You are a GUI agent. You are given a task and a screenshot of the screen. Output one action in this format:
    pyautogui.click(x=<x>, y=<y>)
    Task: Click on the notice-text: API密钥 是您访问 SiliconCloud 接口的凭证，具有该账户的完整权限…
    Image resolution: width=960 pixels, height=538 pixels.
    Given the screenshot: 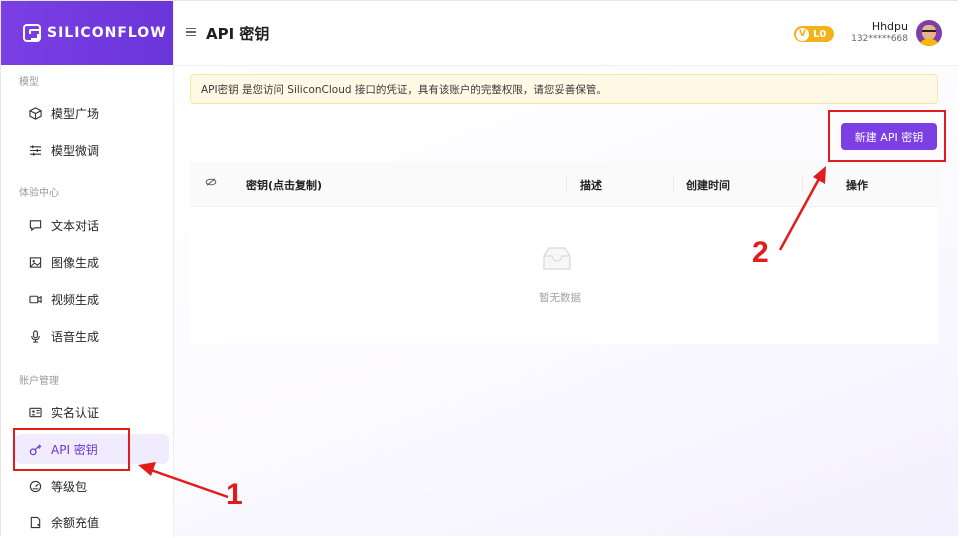 What is the action you would take?
    pyautogui.click(x=404, y=89)
    